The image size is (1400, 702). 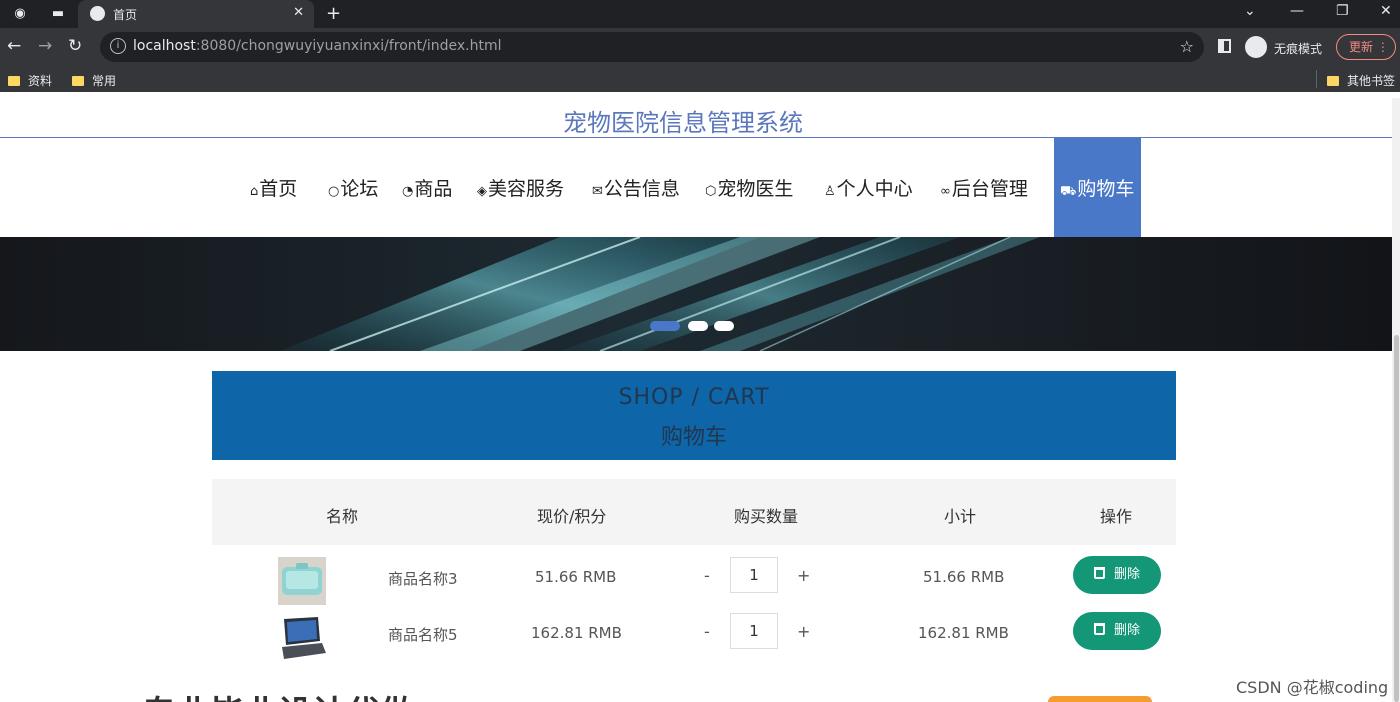 I want to click on forward-button: →, so click(x=45, y=46).